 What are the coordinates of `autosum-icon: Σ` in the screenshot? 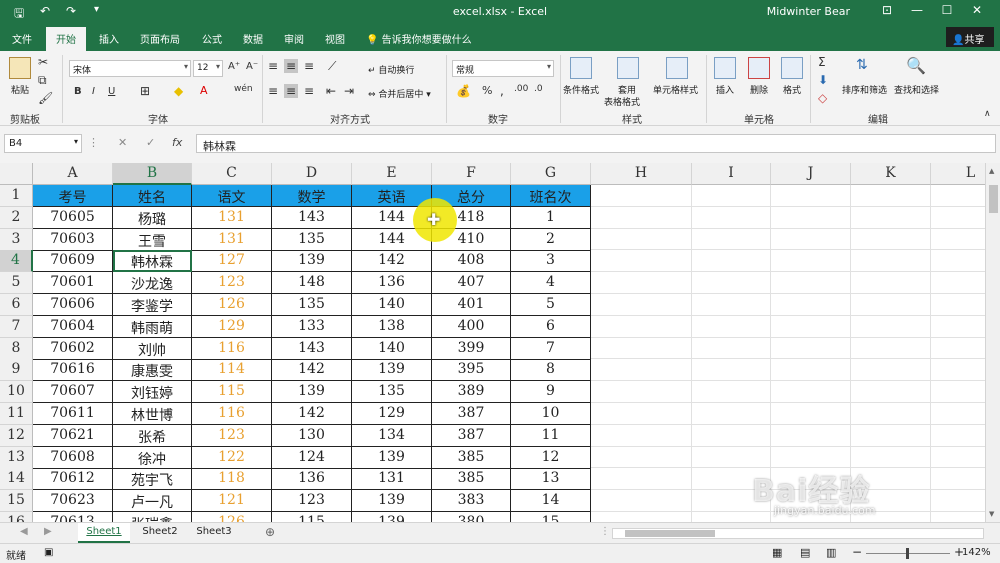 It's located at (822, 62).